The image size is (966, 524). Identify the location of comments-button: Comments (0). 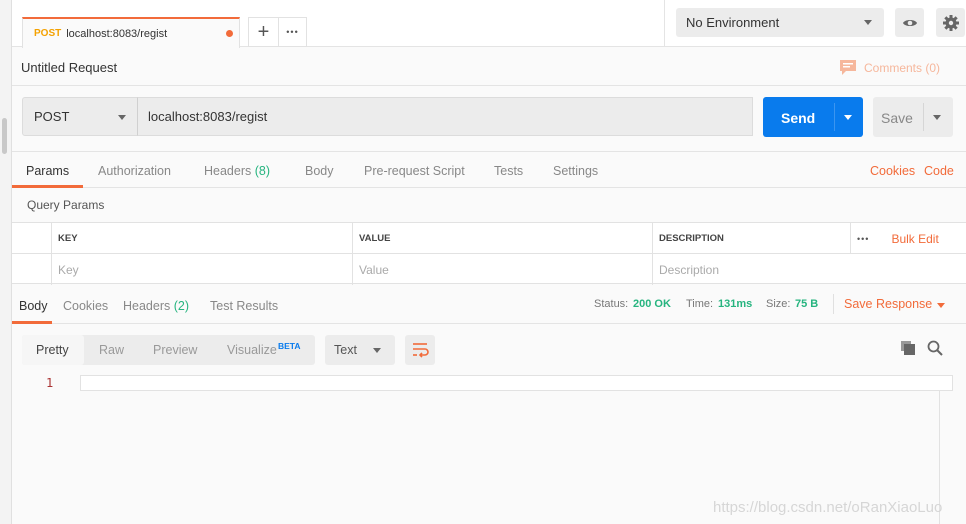
(890, 67).